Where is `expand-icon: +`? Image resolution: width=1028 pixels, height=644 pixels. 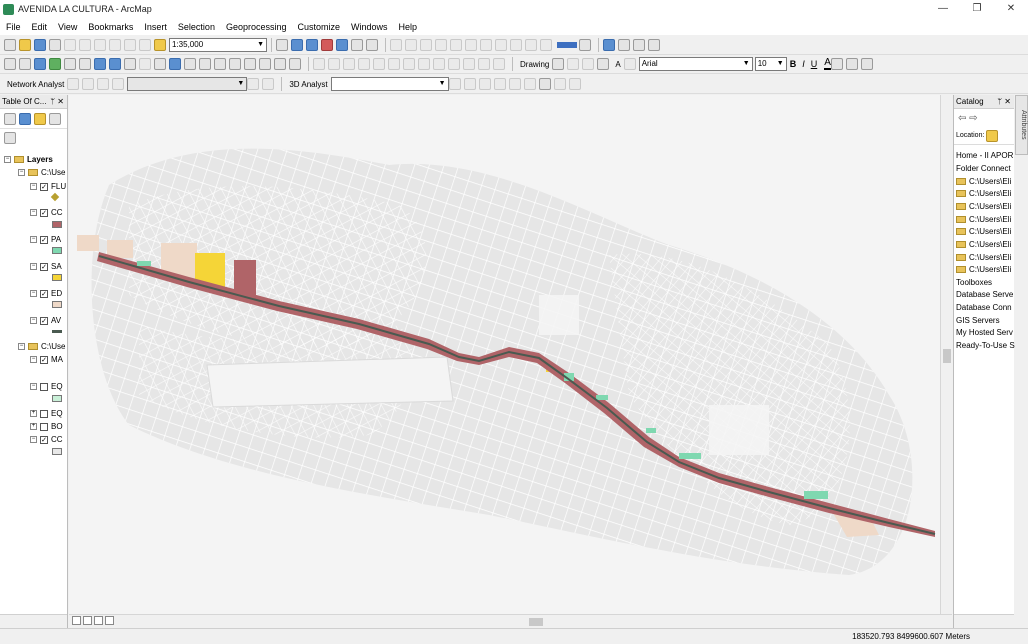
expand-icon: + is located at coordinates (33, 413).